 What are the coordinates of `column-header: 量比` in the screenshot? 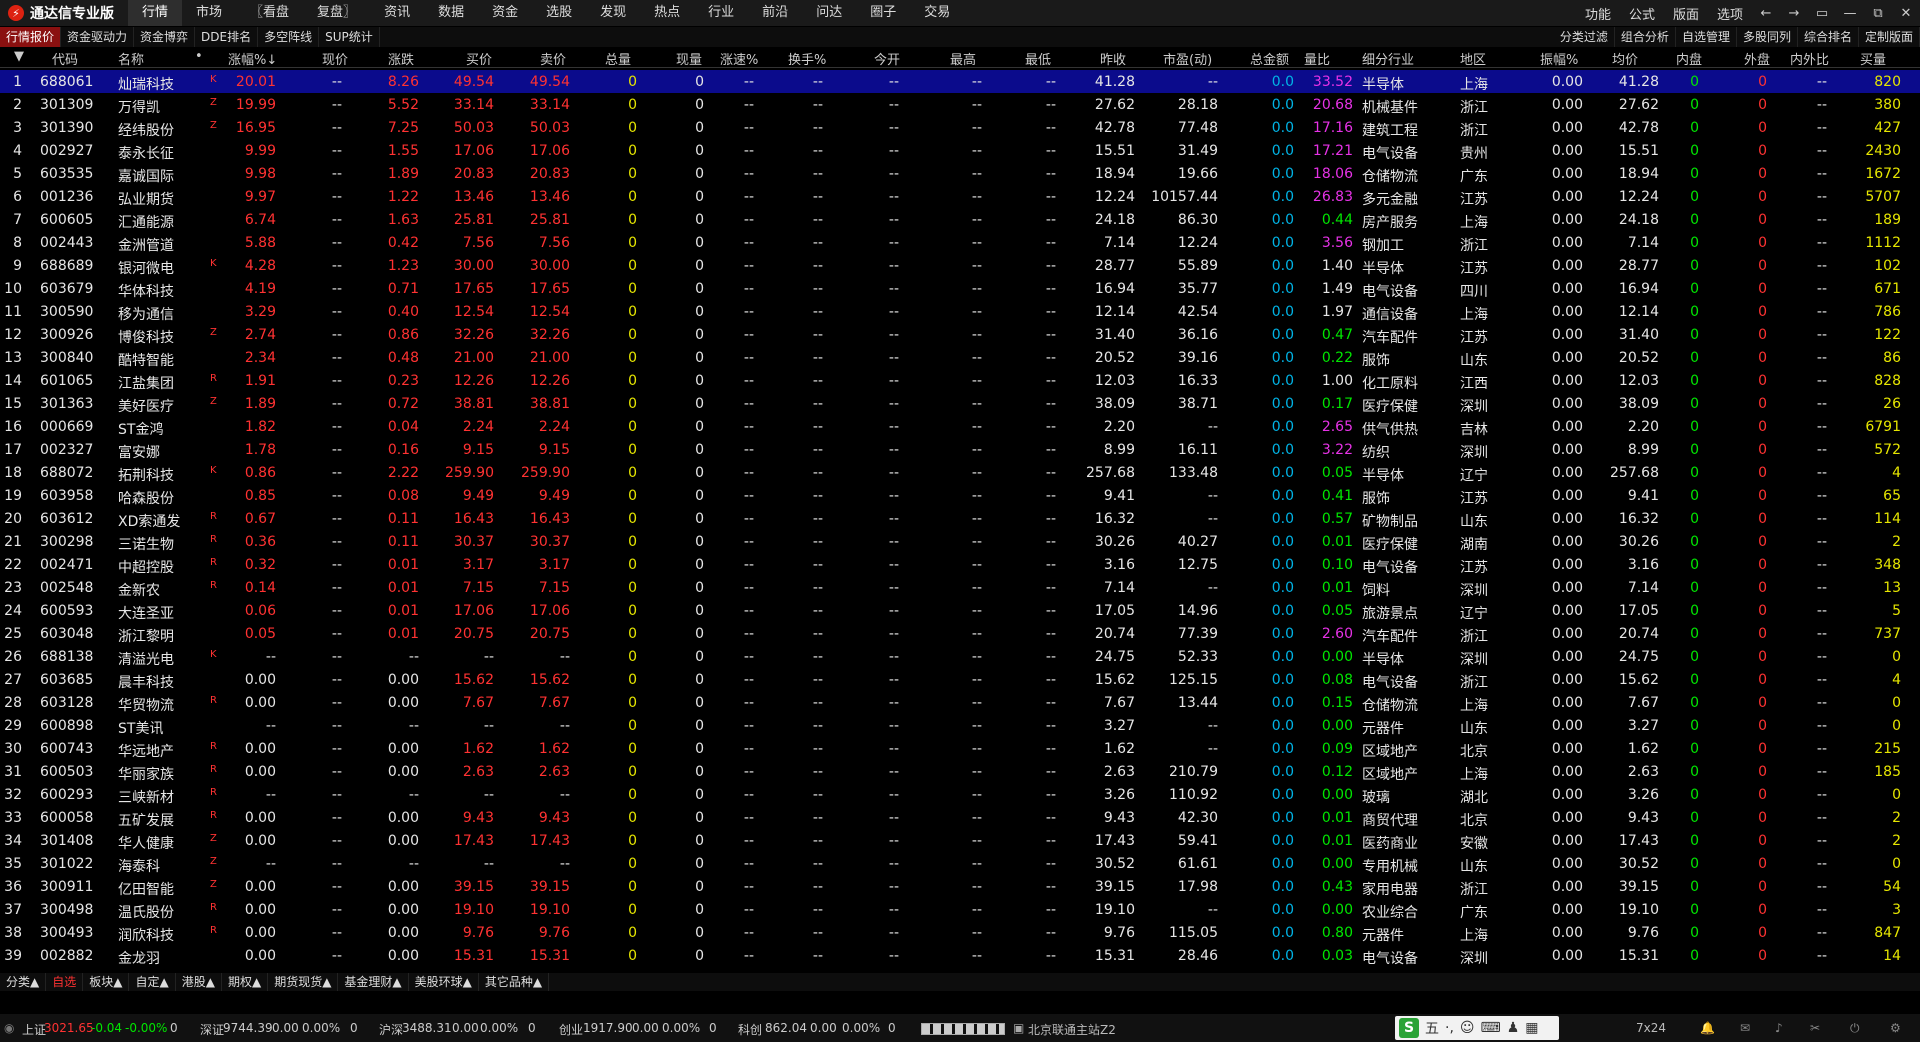 It's located at (1317, 58).